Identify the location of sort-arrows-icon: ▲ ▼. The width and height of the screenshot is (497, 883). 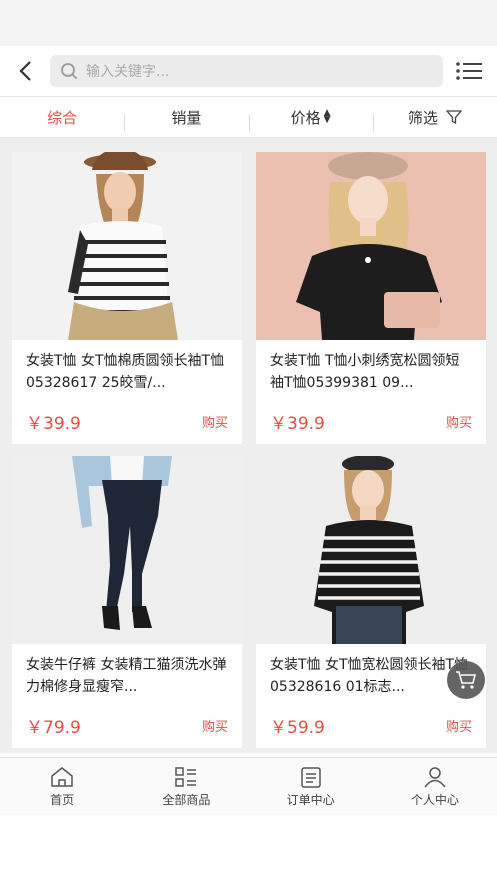
(327, 116).